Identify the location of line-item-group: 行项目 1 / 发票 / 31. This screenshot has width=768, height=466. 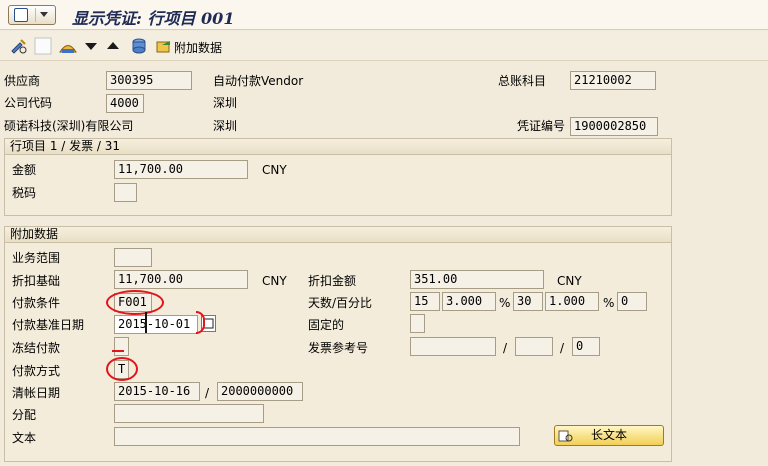
(338, 177).